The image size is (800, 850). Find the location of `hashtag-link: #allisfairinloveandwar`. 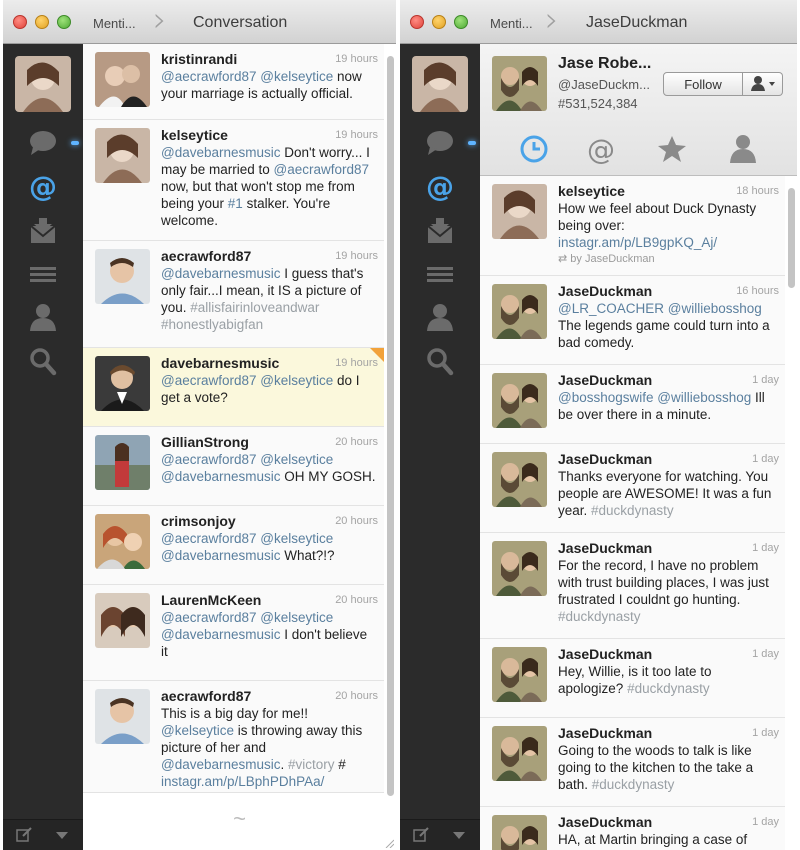

hashtag-link: #allisfairinloveandwar is located at coordinates (254, 307).